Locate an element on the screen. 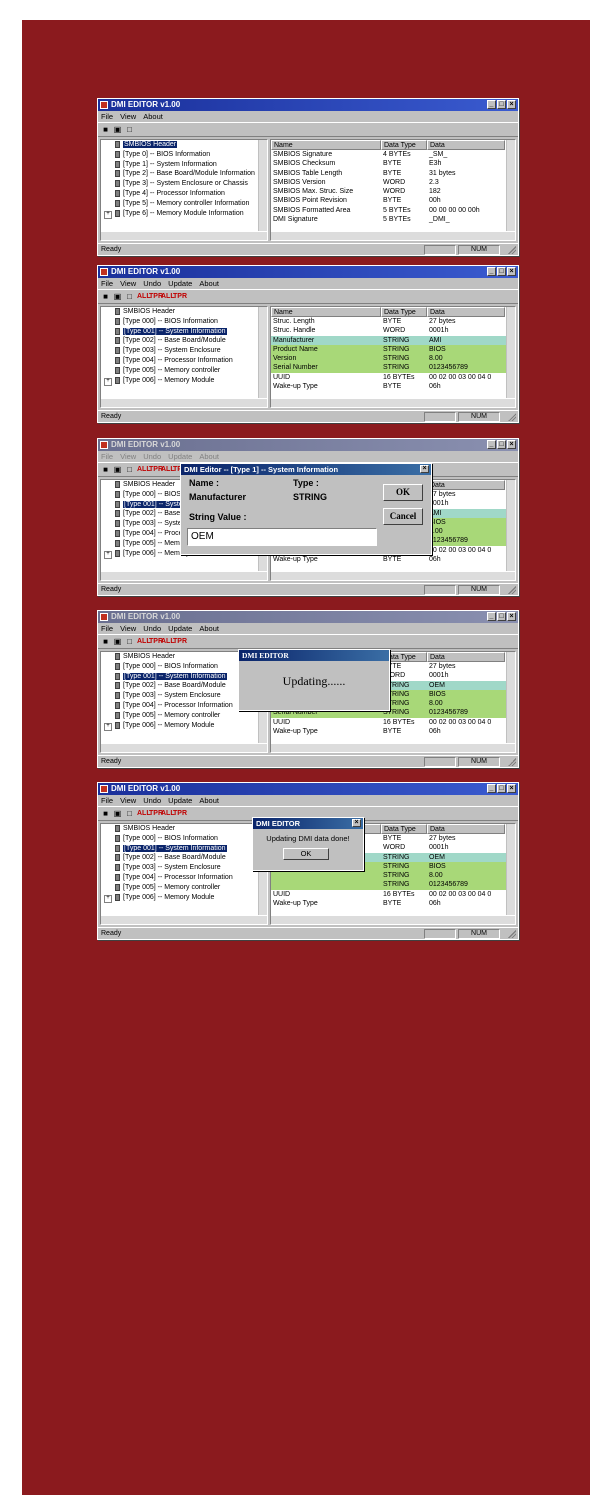 This screenshot has width=613, height=1510. list-row: Product Name STRING BIOS is located at coordinates (393, 349).